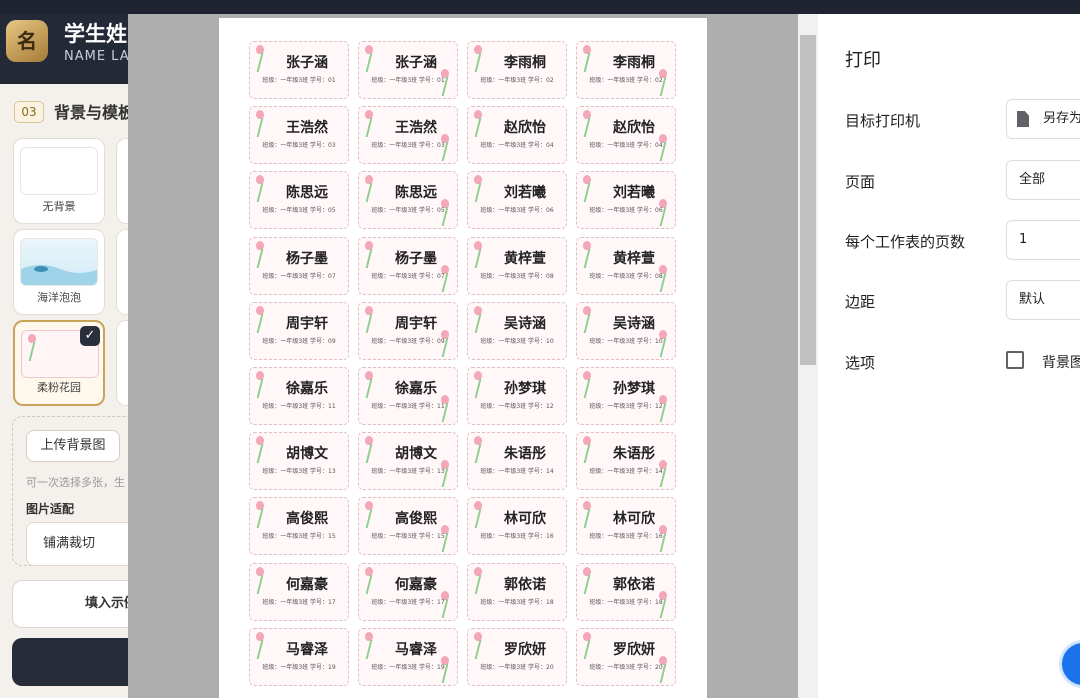  Describe the element at coordinates (416, 389) in the screenshot. I see `student-name: 徐嘉乐` at that location.